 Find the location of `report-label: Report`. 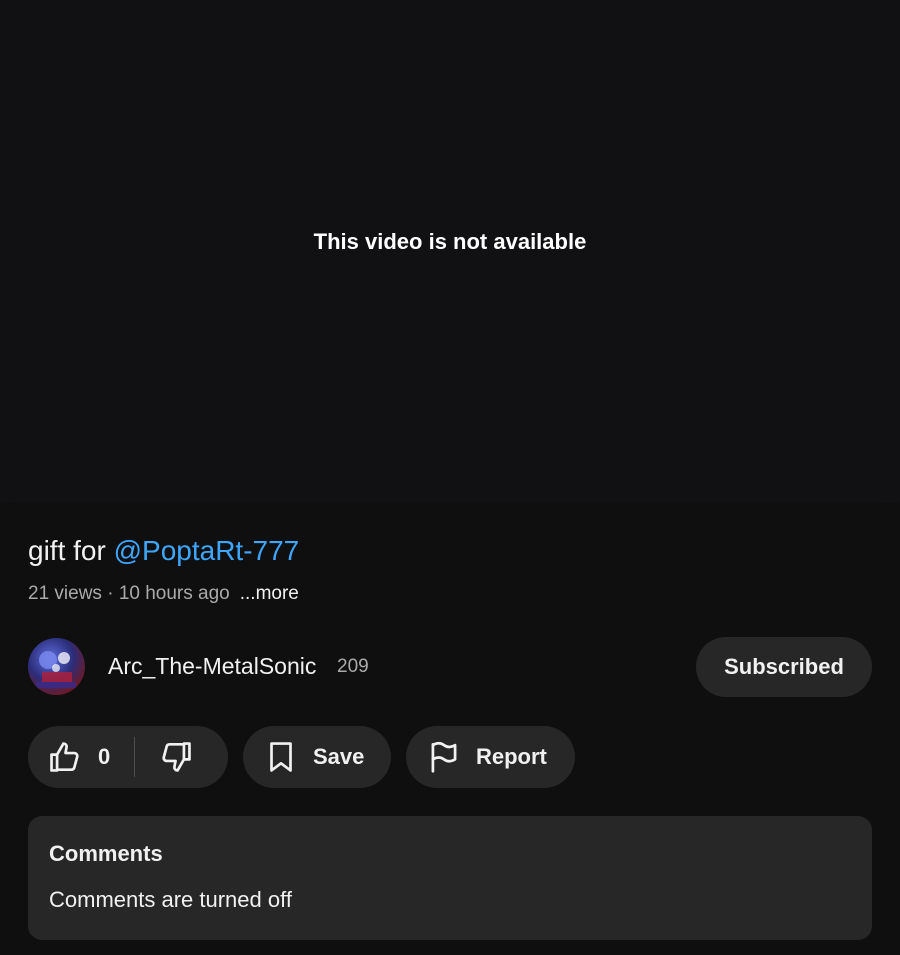

report-label: Report is located at coordinates (511, 756).